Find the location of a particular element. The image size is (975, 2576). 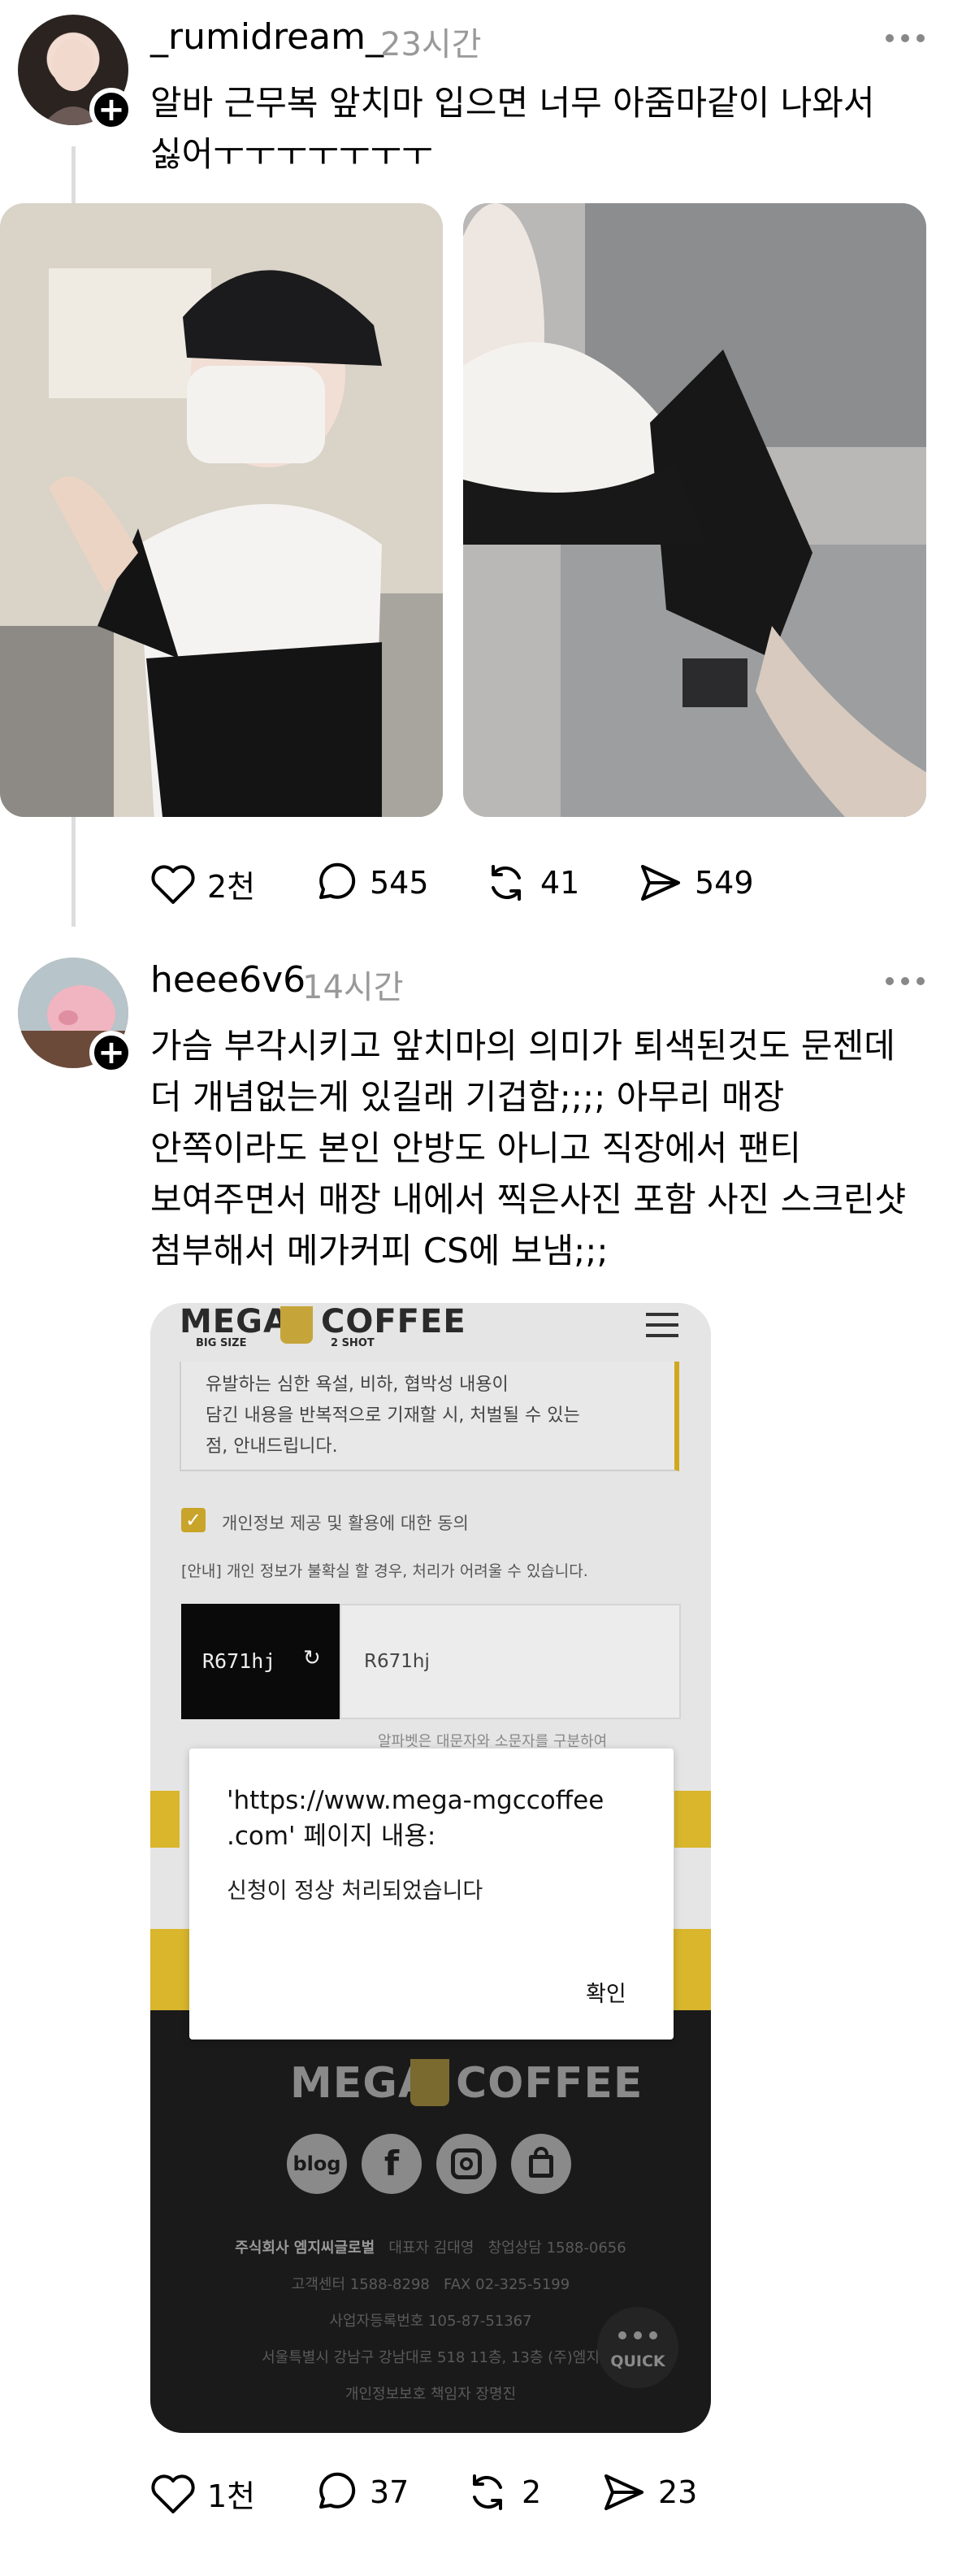

like-count: 2천 is located at coordinates (232, 887).